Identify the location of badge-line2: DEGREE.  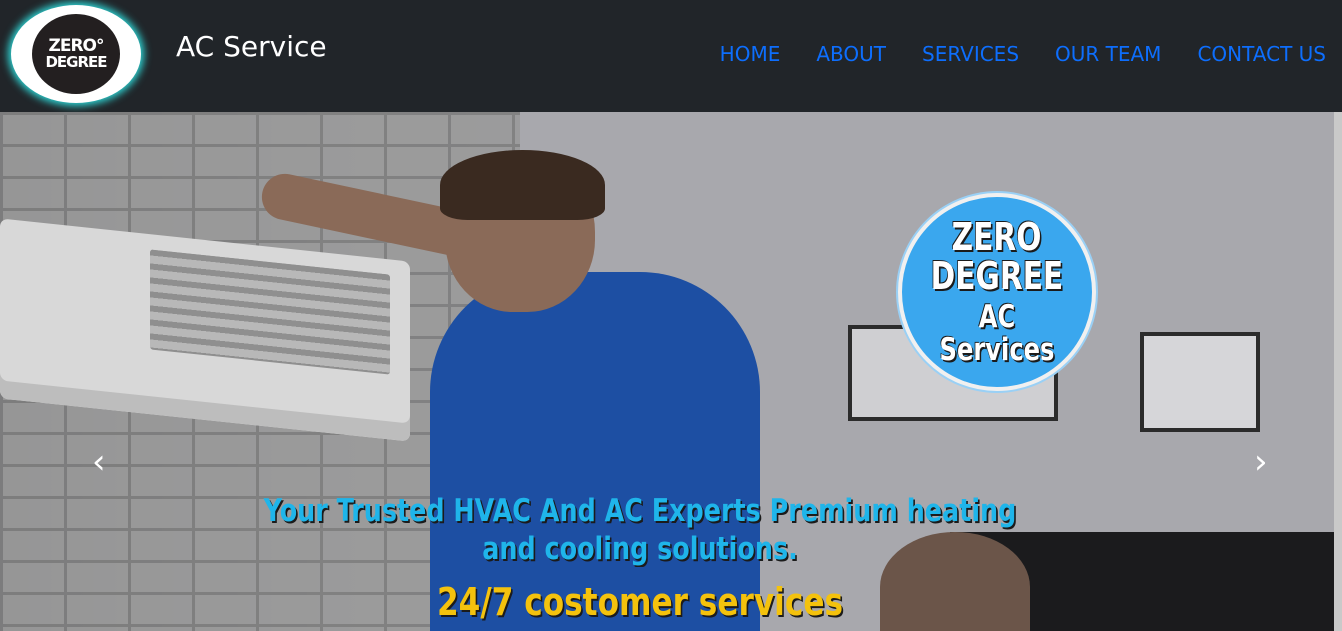
(997, 276).